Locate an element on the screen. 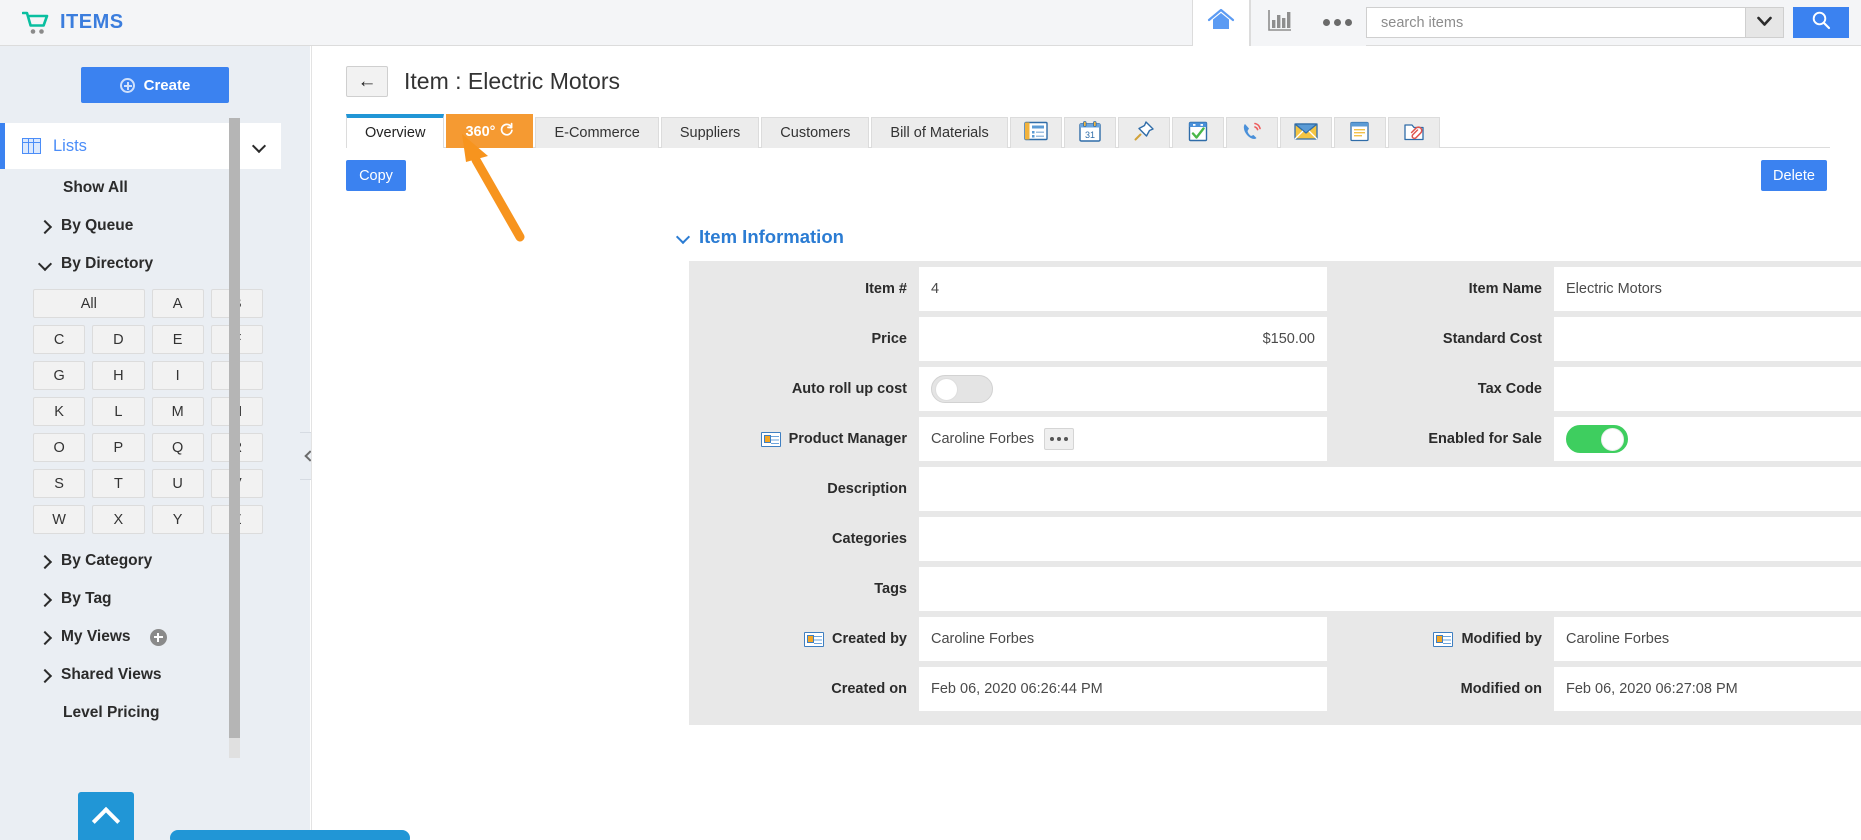  tab-emails is located at coordinates (1305, 132).